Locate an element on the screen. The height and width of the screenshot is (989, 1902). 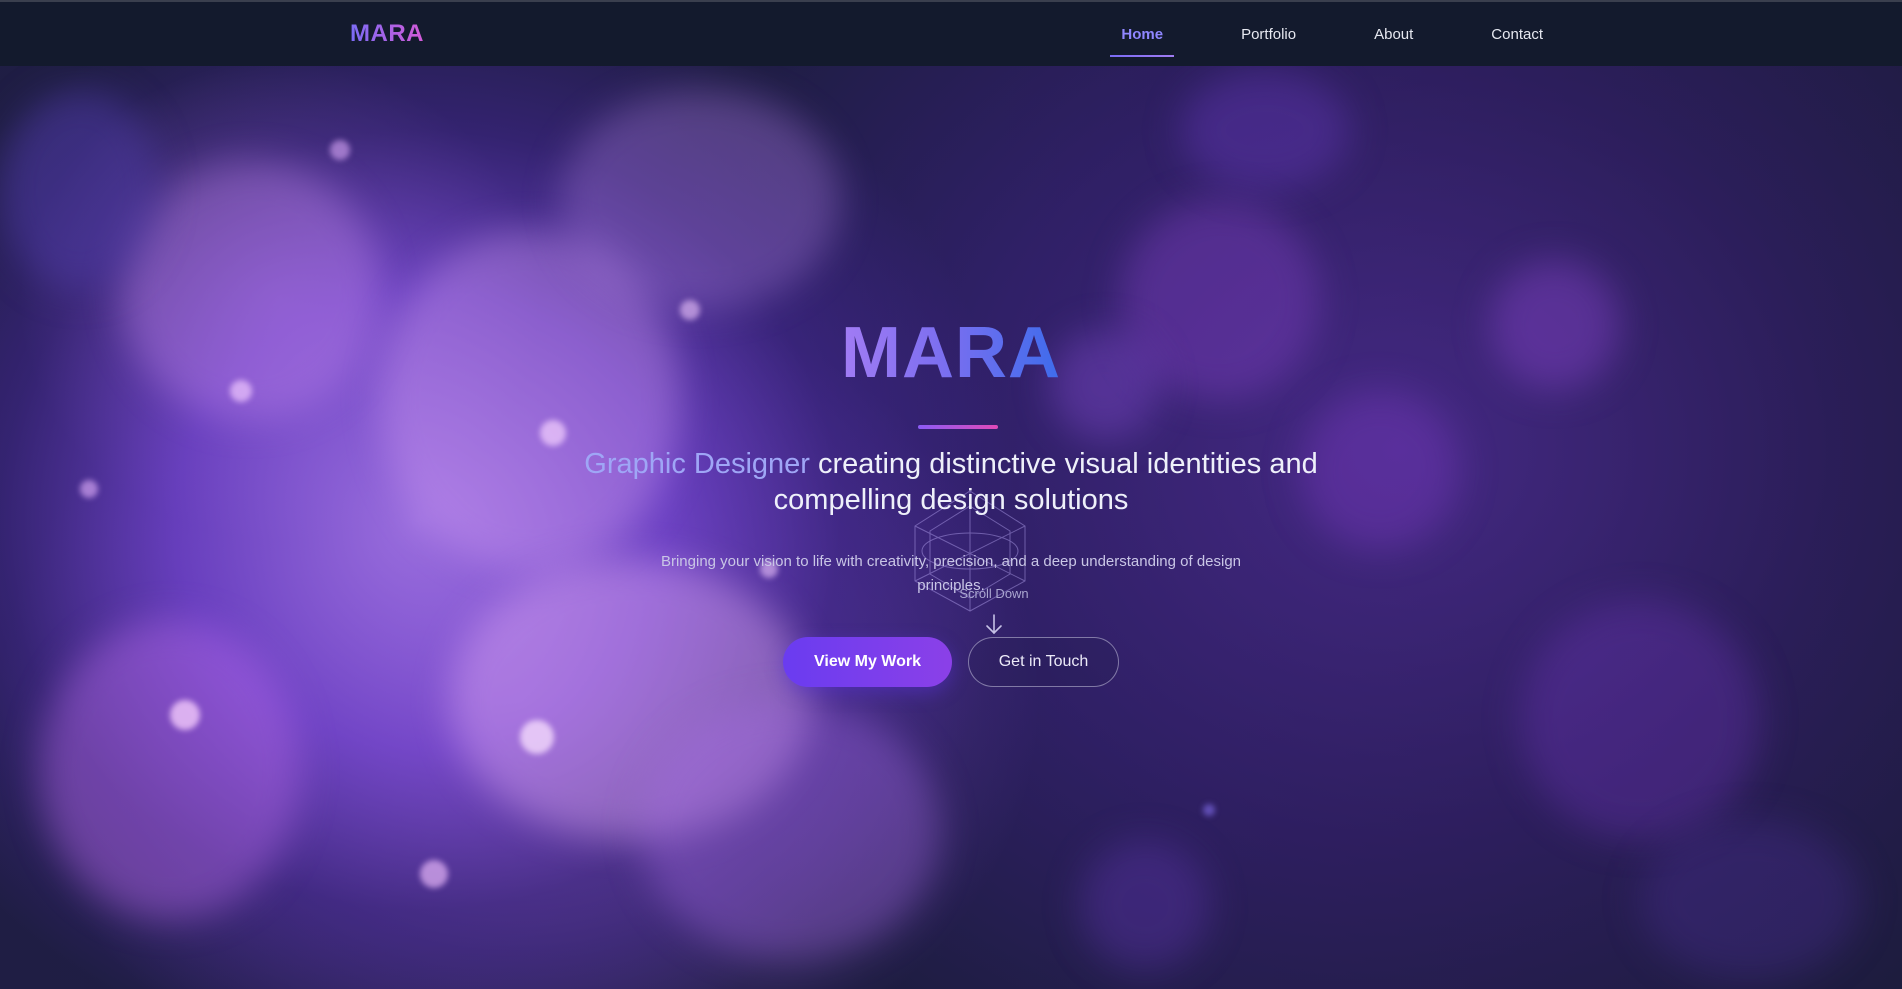
nav-link-home: Home is located at coordinates (1142, 37).